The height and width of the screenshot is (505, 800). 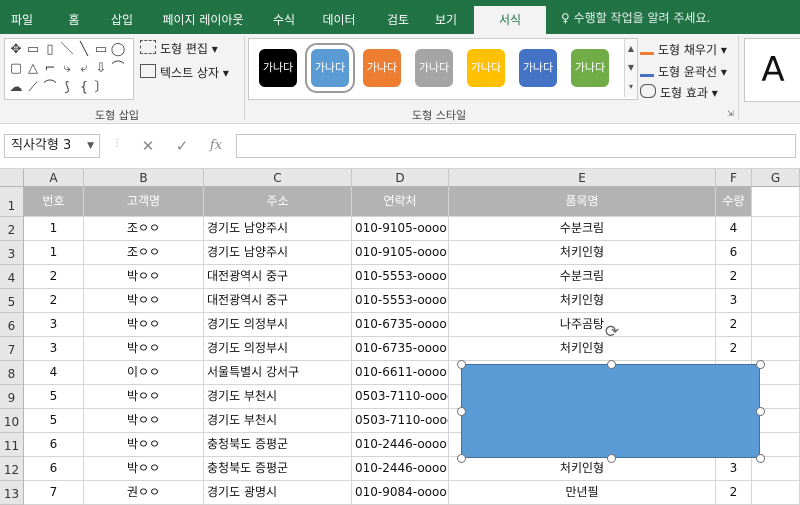 What do you see at coordinates (67, 50) in the screenshot?
I see `shape-option-icon: ＼` at bounding box center [67, 50].